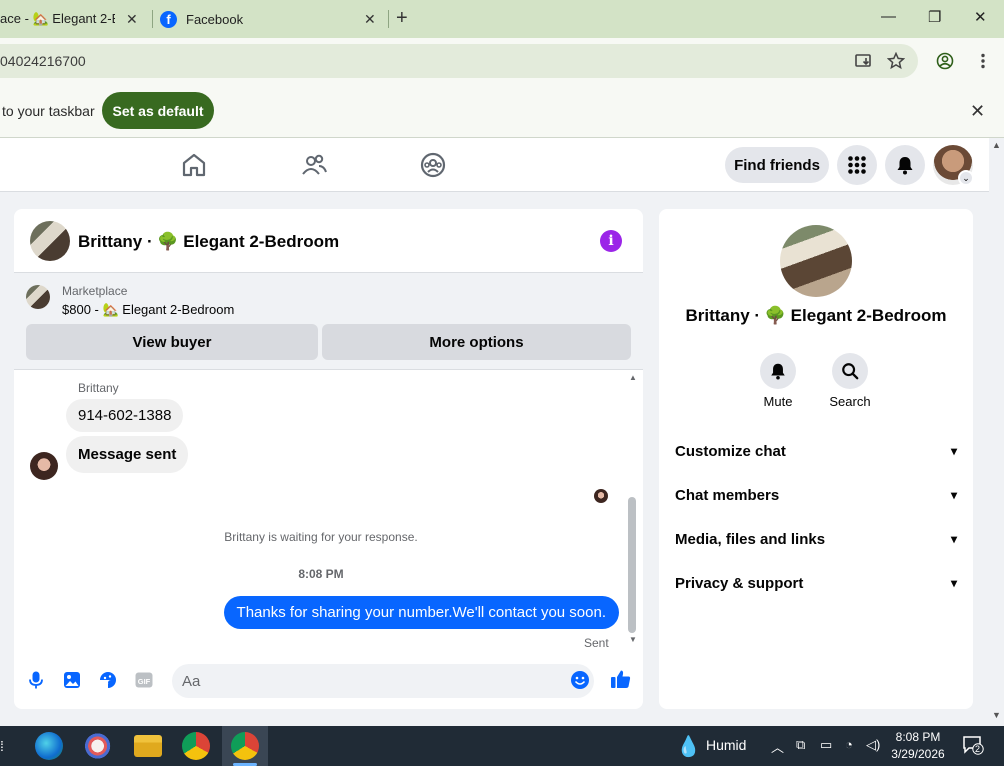  I want to click on grid-menu-icon, so click(857, 165).